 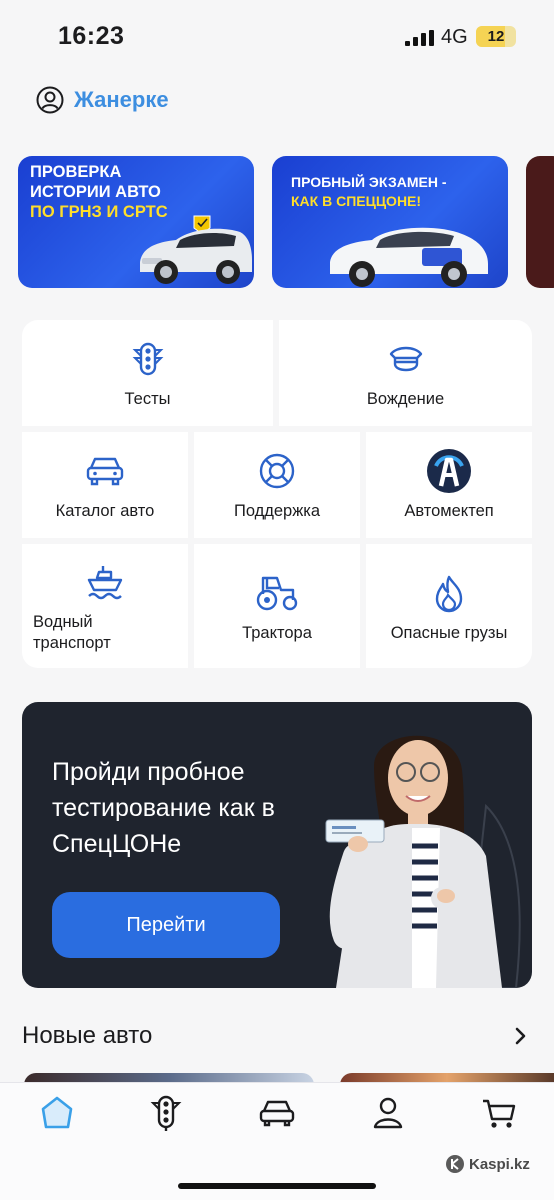 What do you see at coordinates (72, 643) in the screenshot?
I see `tile-label-line: транспорт` at bounding box center [72, 643].